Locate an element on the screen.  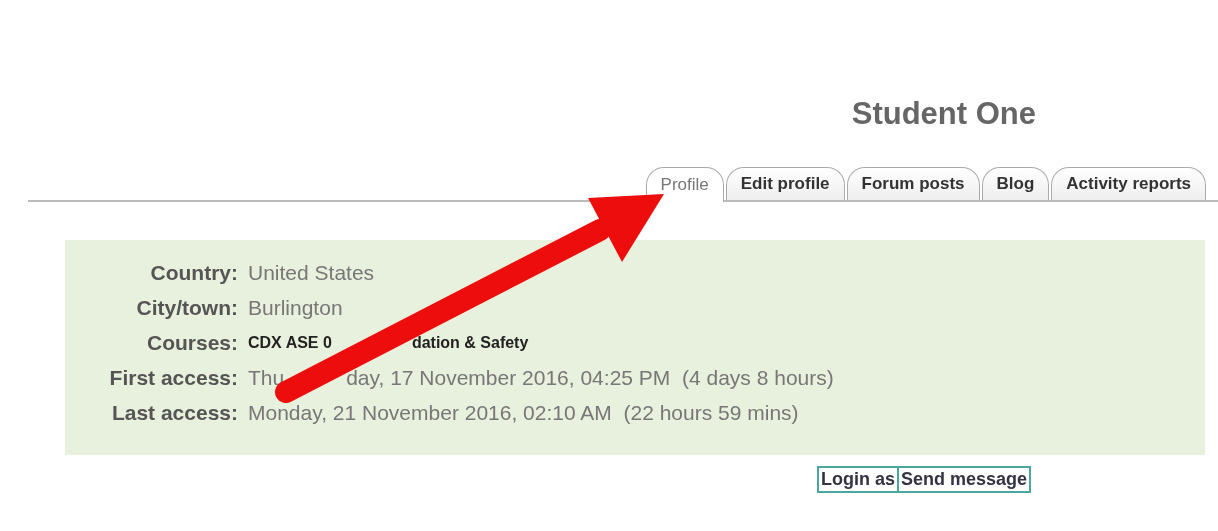
action-button: Login as is located at coordinates (858, 479).